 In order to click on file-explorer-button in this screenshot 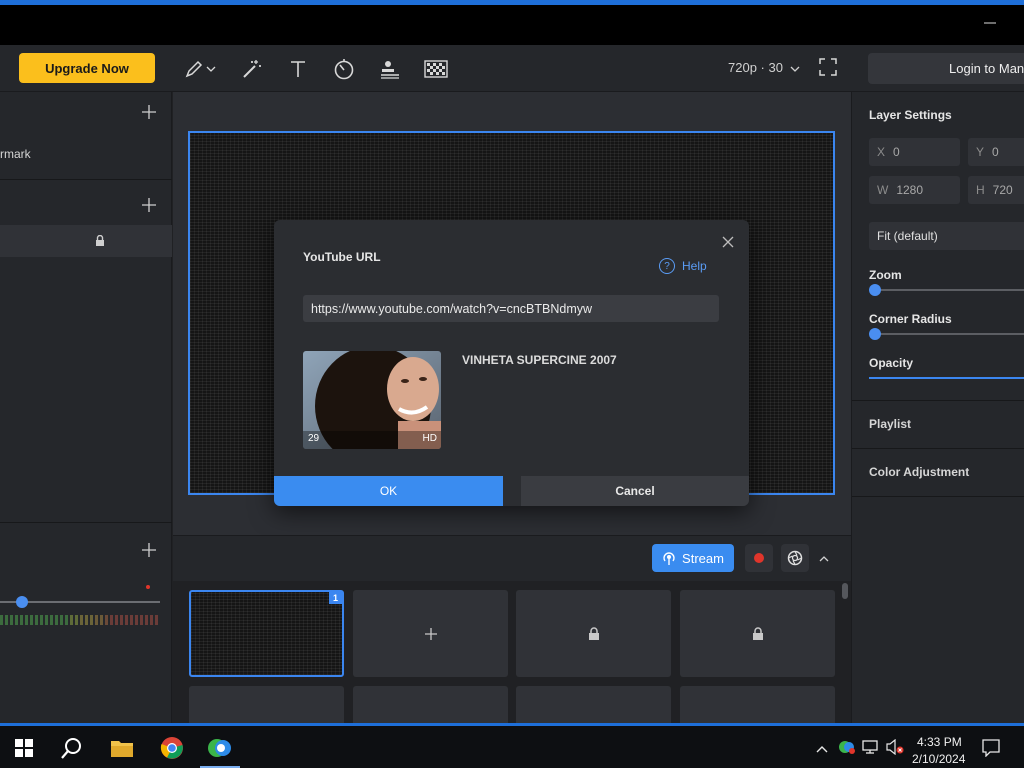, I will do `click(122, 748)`.